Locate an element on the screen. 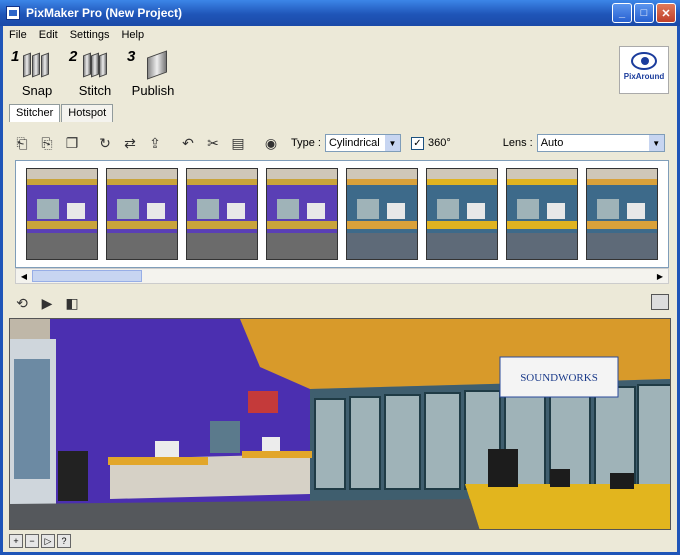 This screenshot has height=555, width=680. type-value: Cylindrical is located at coordinates (354, 143).